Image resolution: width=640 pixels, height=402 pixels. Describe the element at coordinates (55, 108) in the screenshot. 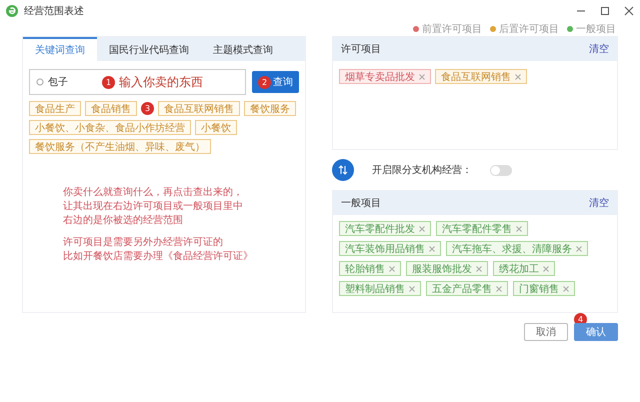

I see `result-tag: 食品生产` at that location.